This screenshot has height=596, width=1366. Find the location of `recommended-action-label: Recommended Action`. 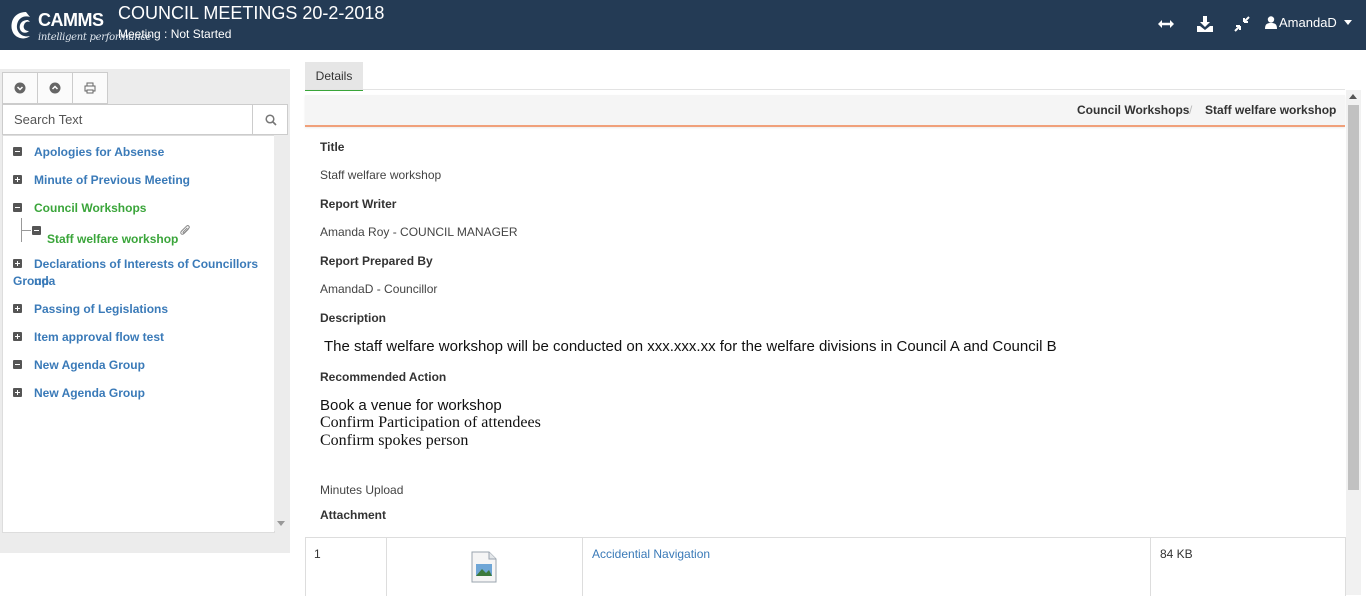

recommended-action-label: Recommended Action is located at coordinates (383, 377).